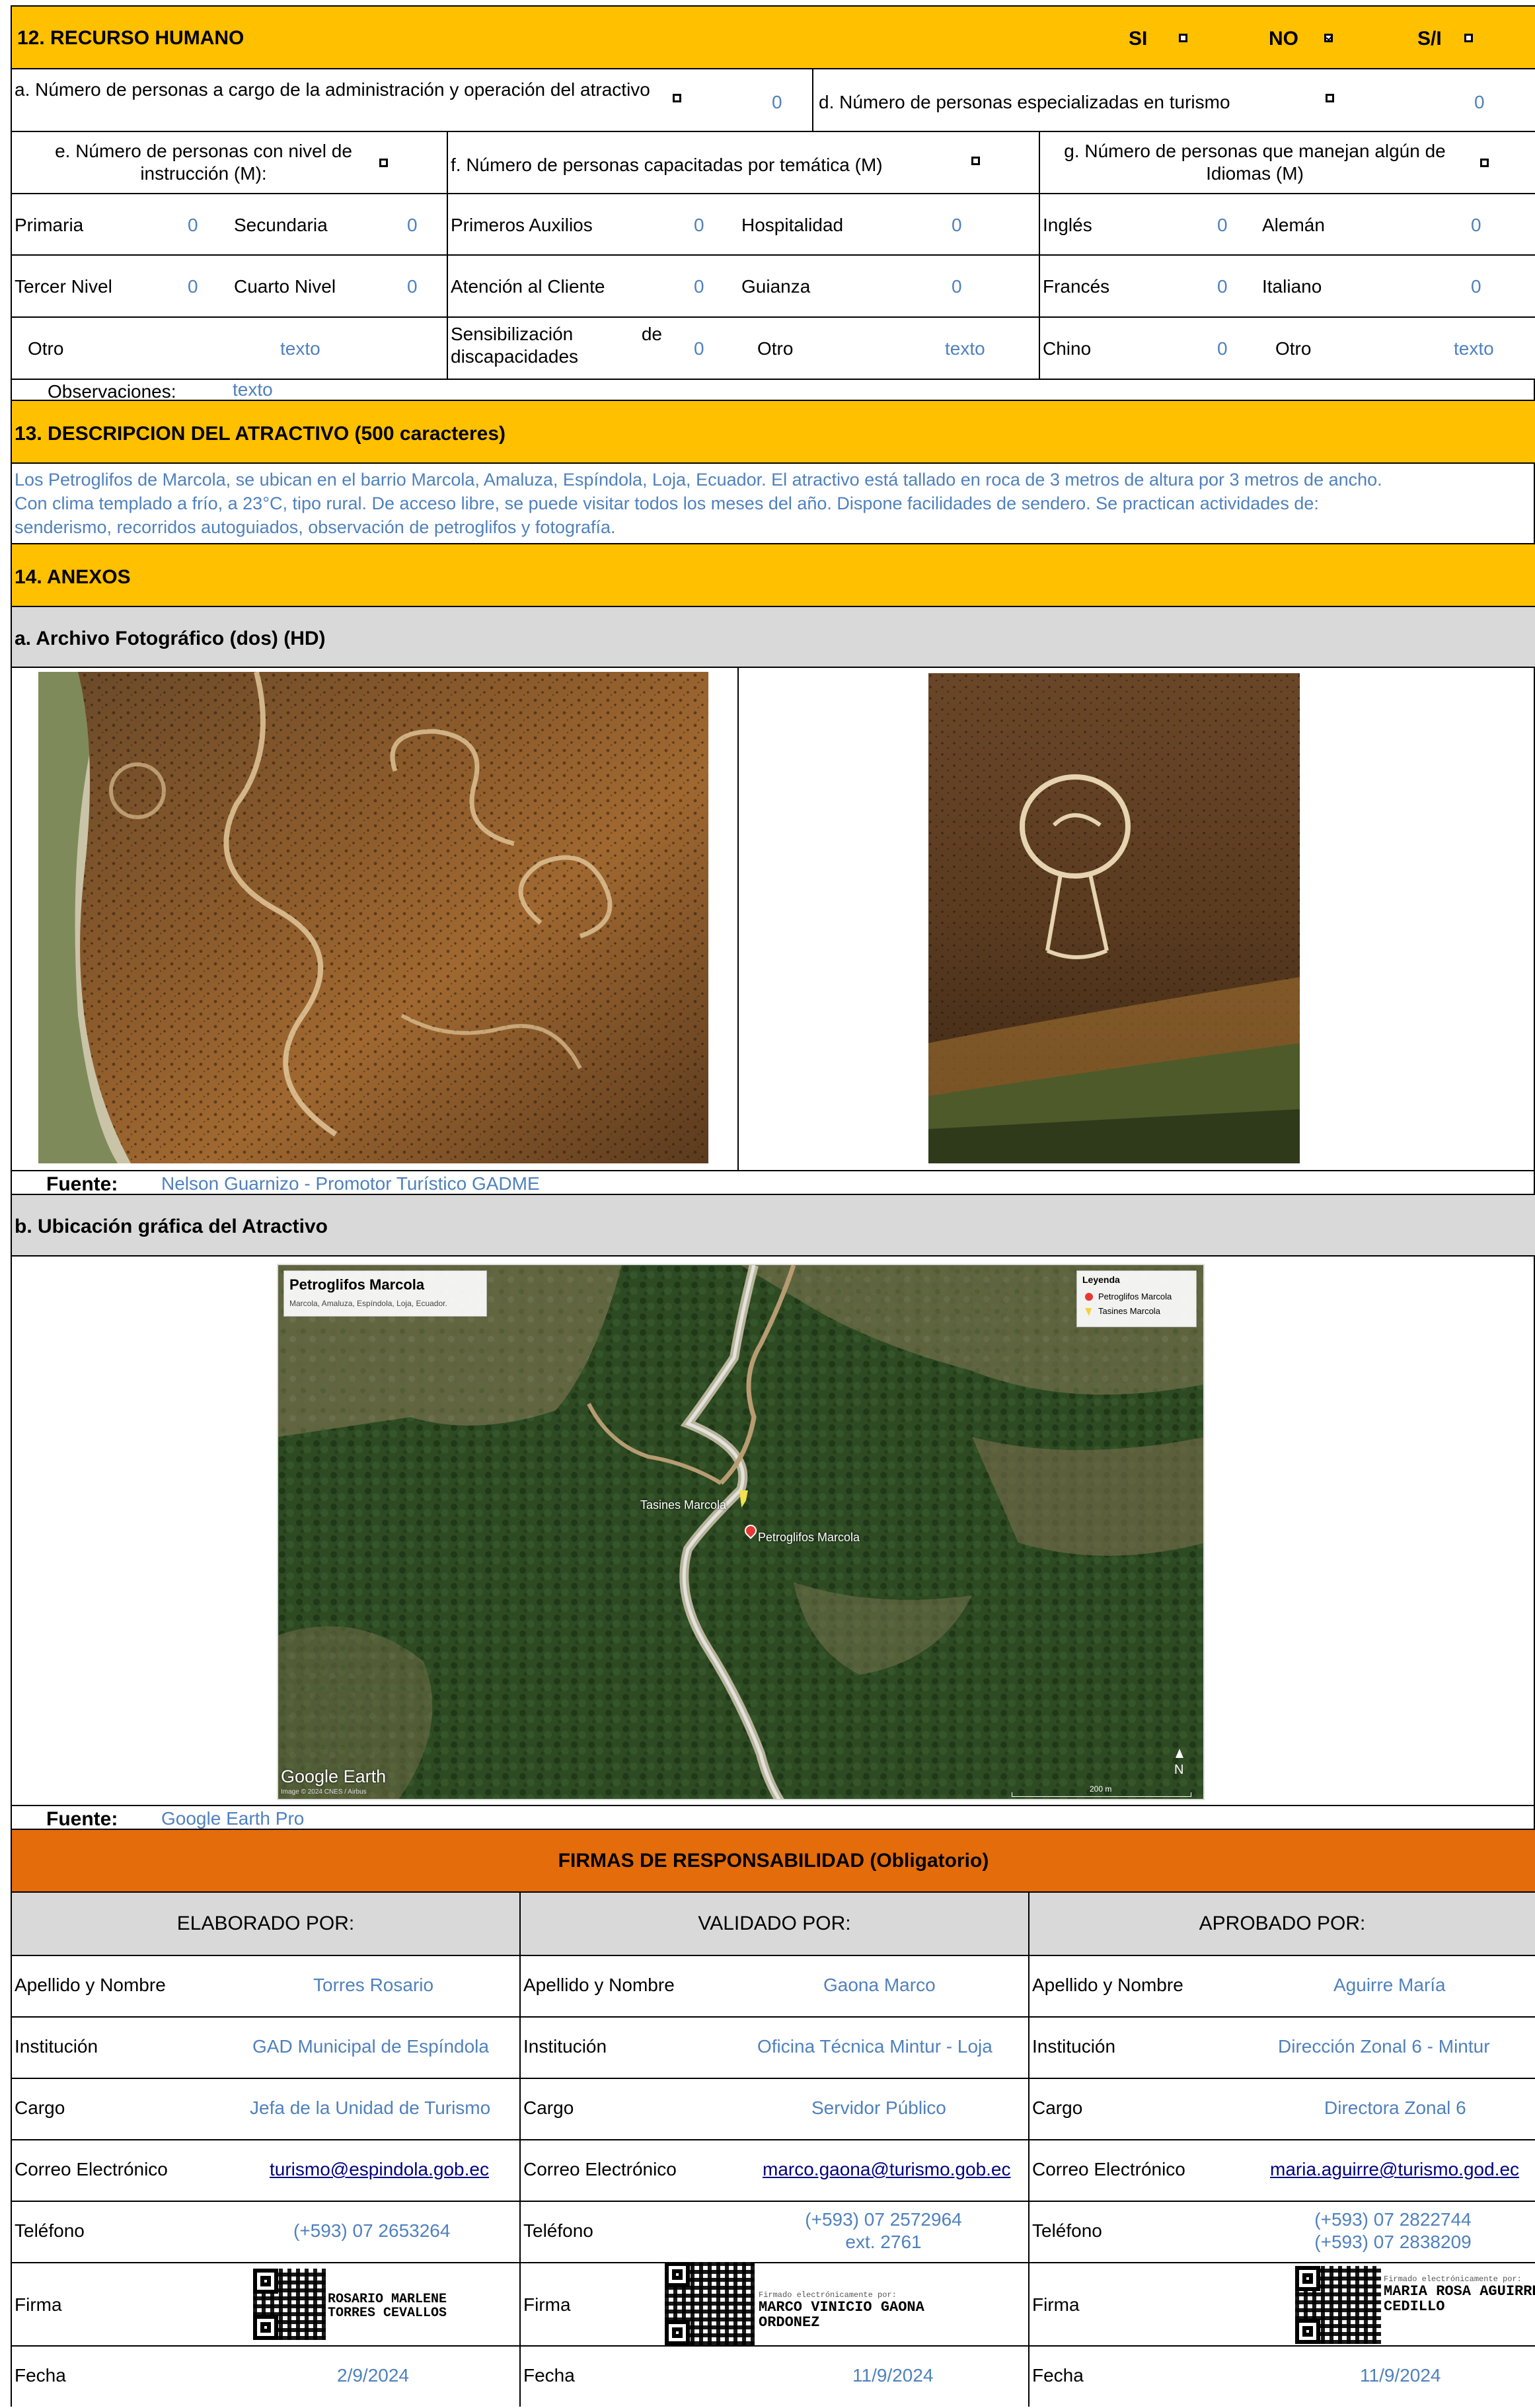  What do you see at coordinates (975, 161) in the screenshot?
I see `capacitadas-checkbox` at bounding box center [975, 161].